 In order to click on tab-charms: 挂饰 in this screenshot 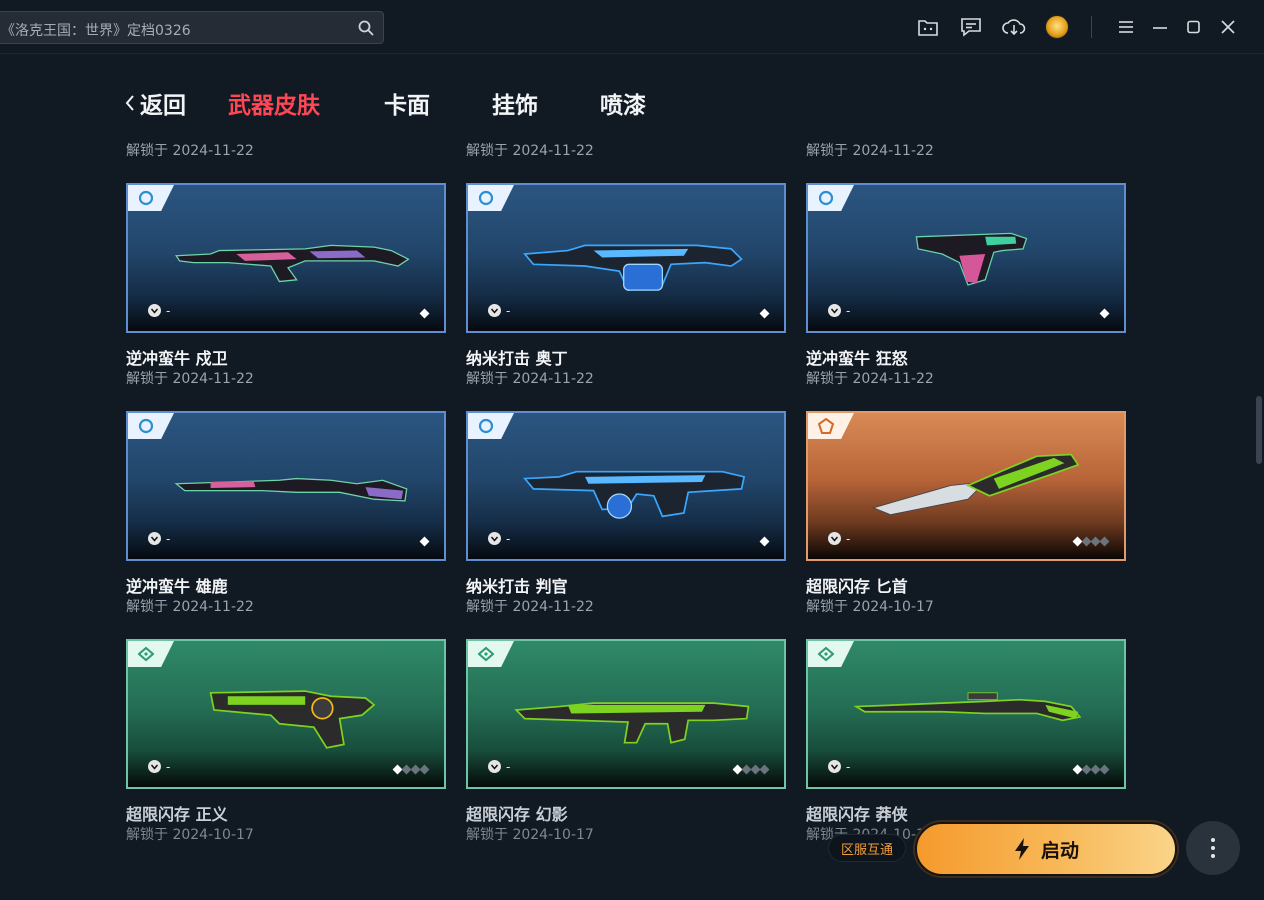, I will do `click(515, 103)`.